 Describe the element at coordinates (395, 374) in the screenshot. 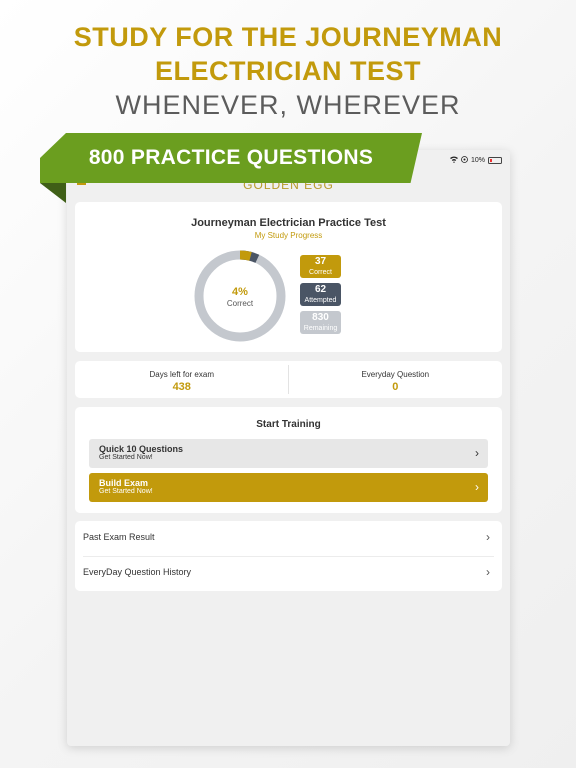

I see `everyday-question-label: Everyday Question` at that location.